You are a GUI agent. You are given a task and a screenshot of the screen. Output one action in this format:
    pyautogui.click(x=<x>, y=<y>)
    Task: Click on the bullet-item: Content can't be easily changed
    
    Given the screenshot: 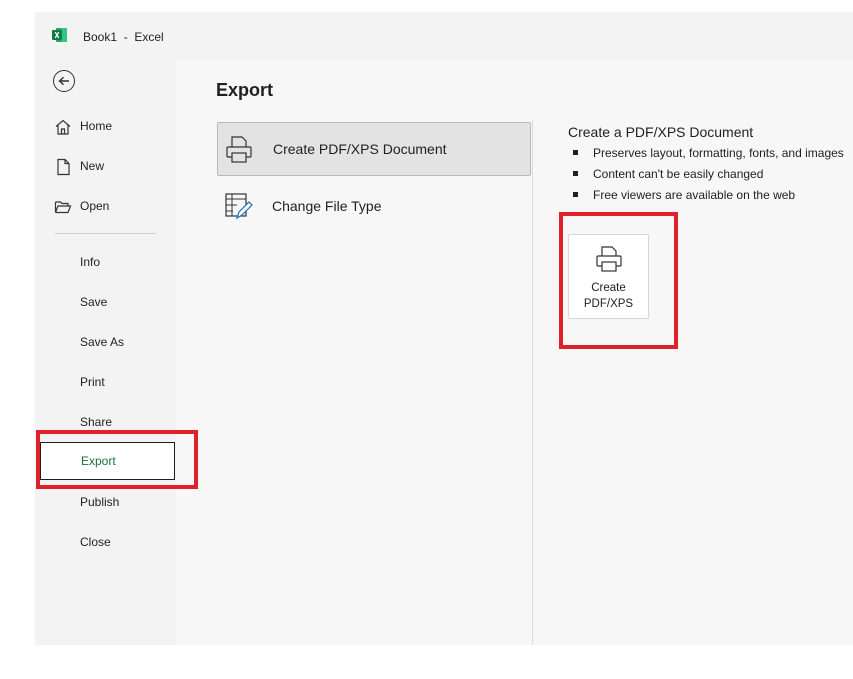 What is the action you would take?
    pyautogui.click(x=708, y=177)
    